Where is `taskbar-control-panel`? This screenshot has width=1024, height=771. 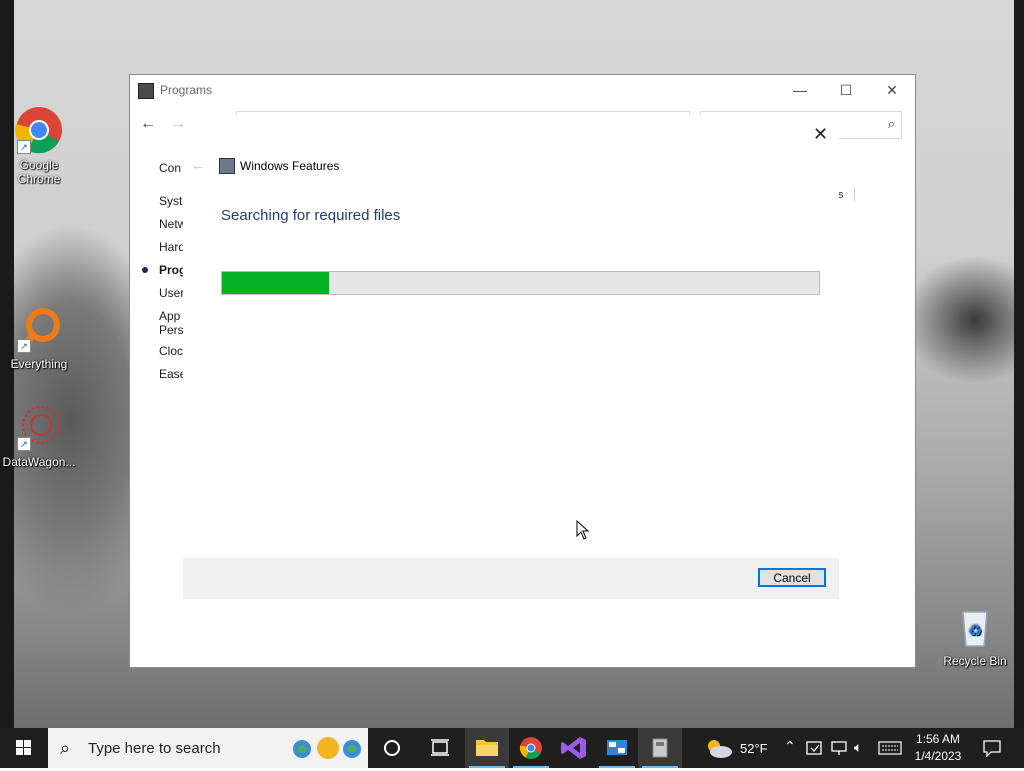 taskbar-control-panel is located at coordinates (617, 748).